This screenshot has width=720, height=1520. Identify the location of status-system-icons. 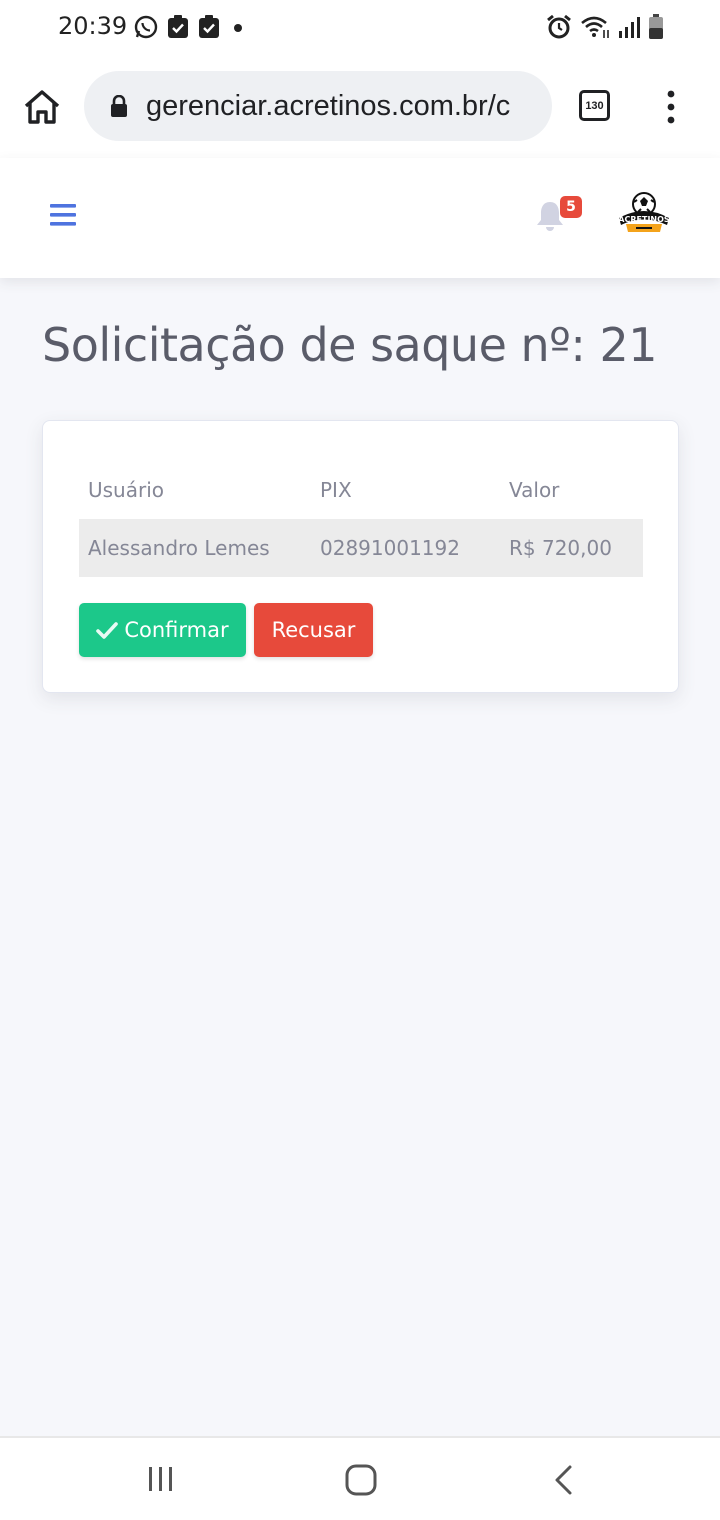
(605, 27).